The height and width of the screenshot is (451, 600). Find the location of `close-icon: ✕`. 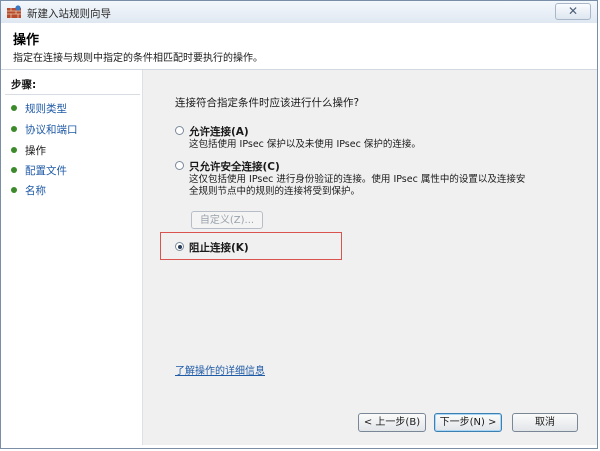

close-icon: ✕ is located at coordinates (573, 11).